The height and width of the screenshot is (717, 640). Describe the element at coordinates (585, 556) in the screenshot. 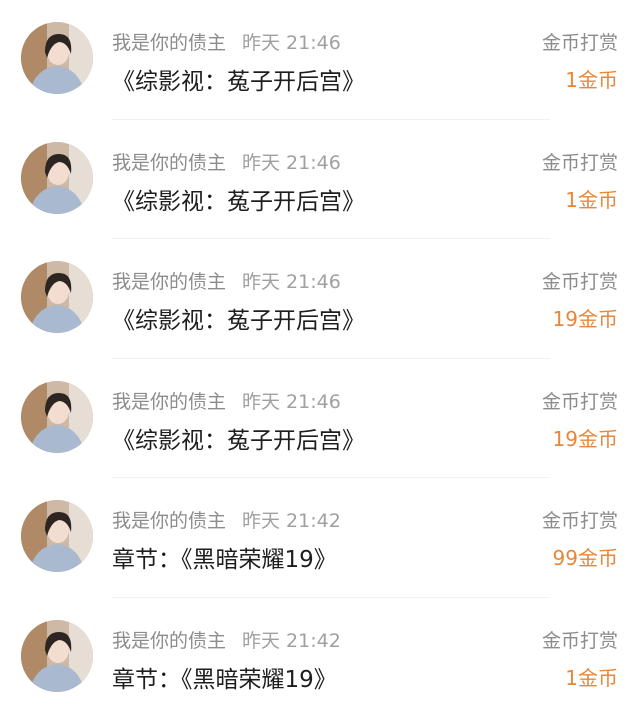

I see `reward-amount: 99金币` at that location.